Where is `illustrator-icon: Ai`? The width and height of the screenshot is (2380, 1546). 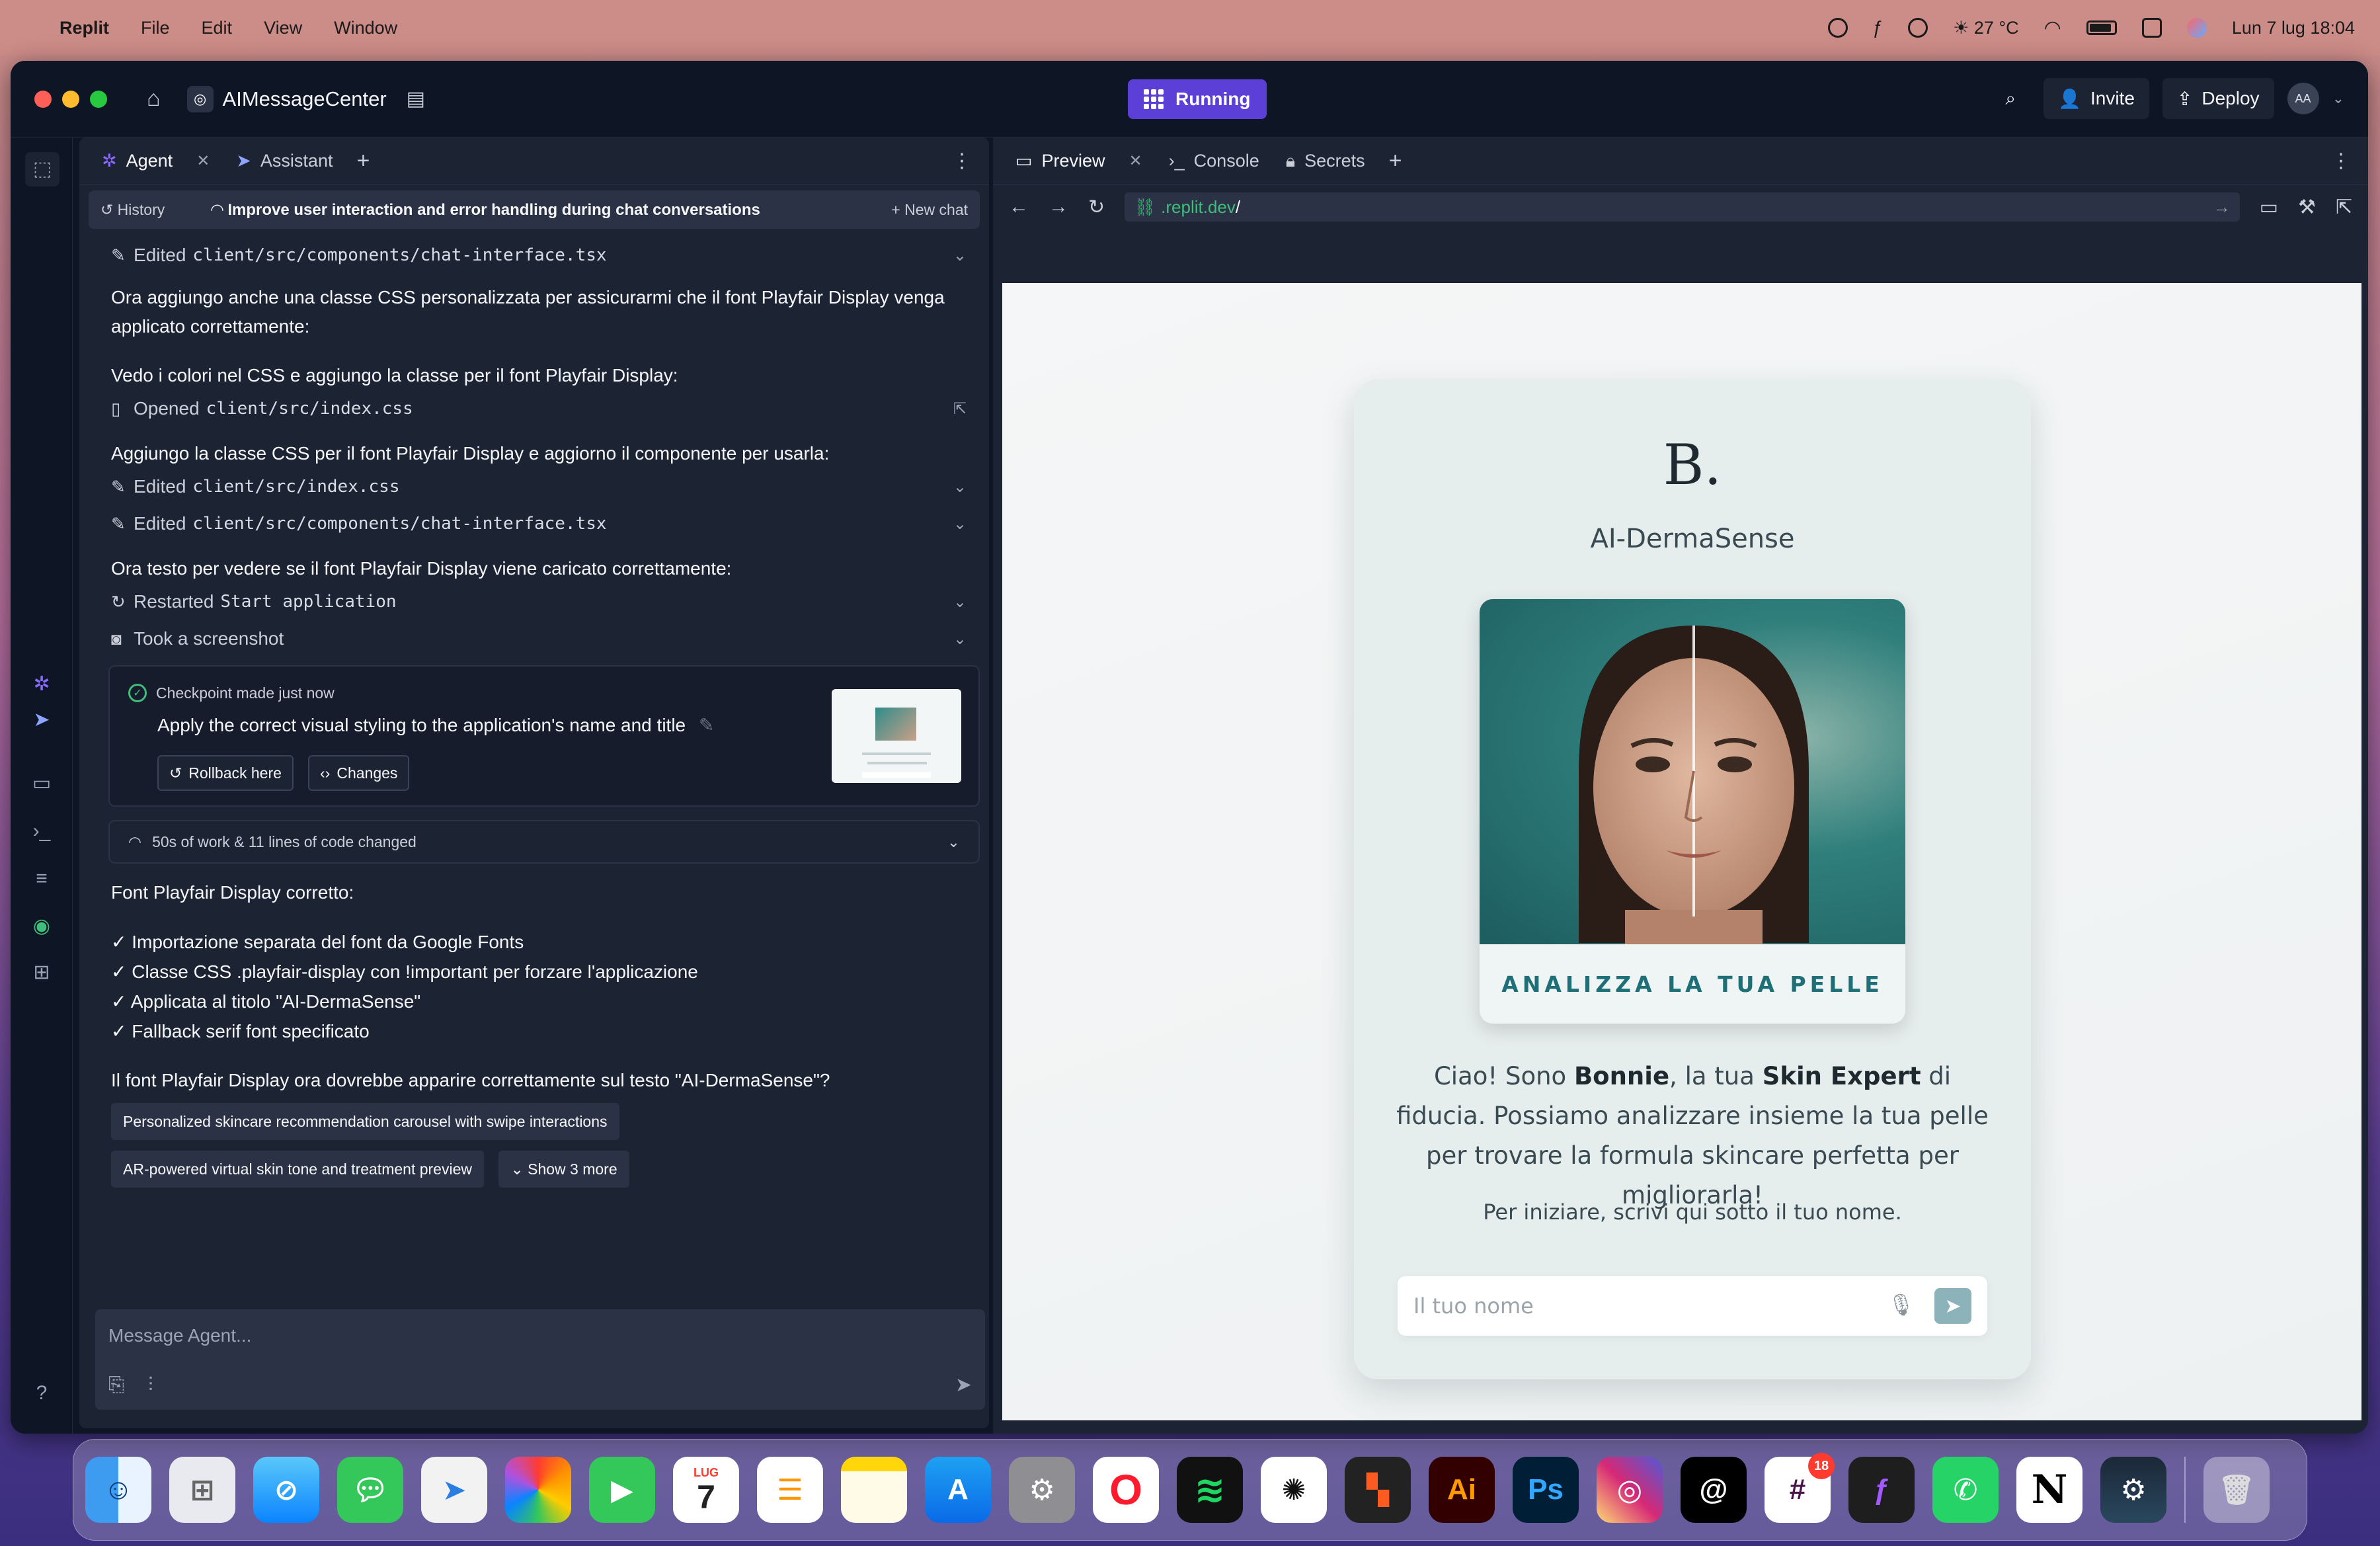
illustrator-icon: Ai is located at coordinates (1462, 1490).